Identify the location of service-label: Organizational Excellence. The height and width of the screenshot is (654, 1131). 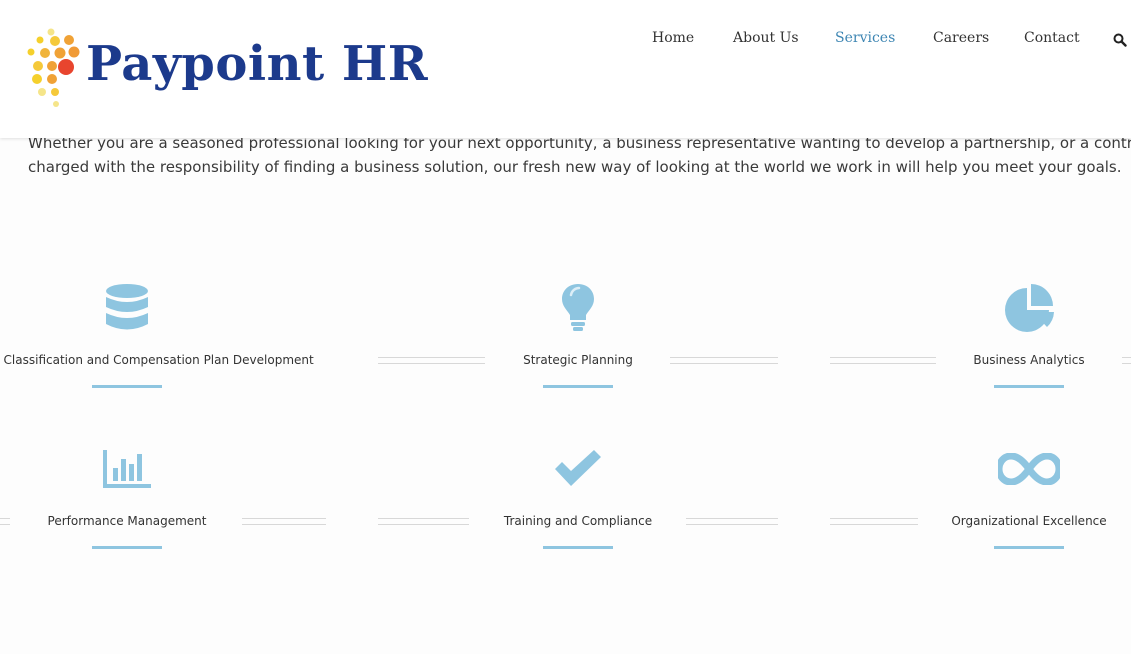
(1029, 521).